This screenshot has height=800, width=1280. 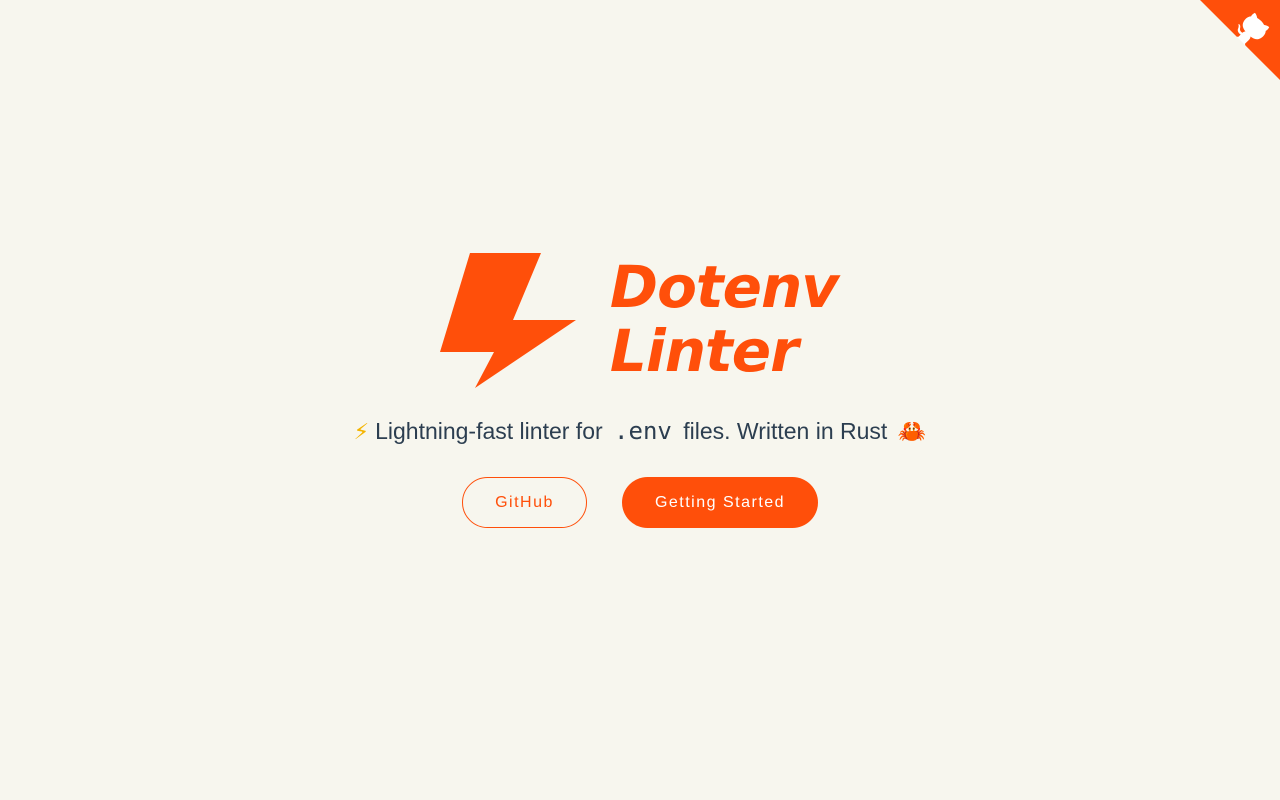 I want to click on lightning-bolt-icon, so click(x=507, y=320).